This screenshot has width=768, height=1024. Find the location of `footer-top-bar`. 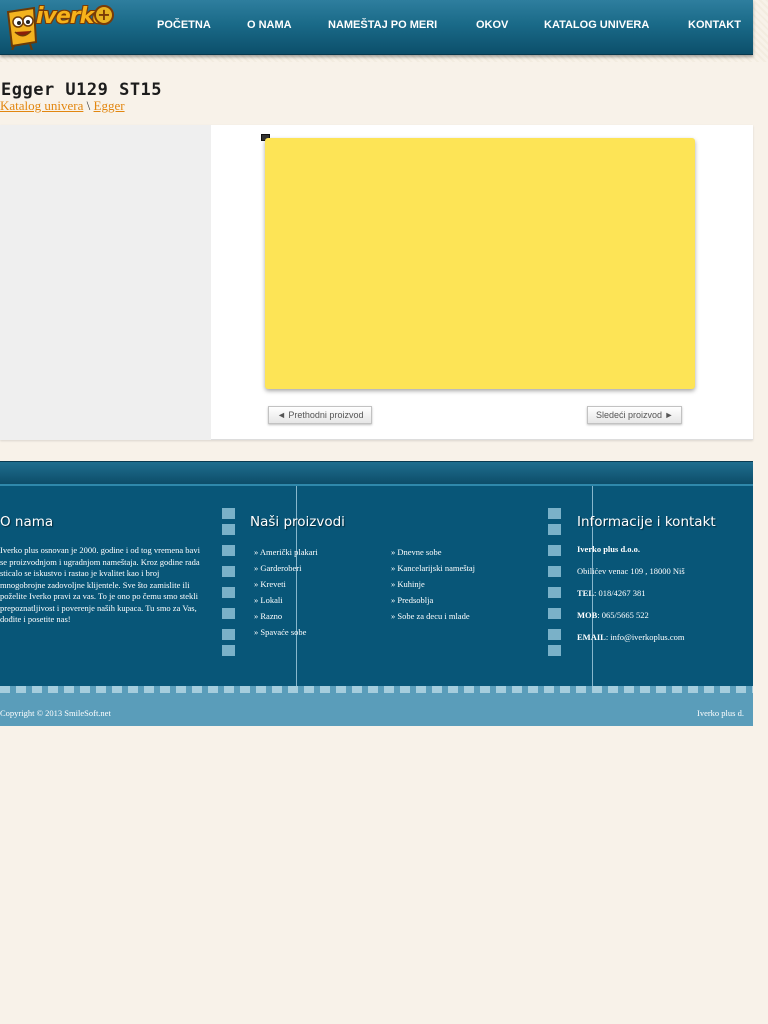

footer-top-bar is located at coordinates (376, 473).